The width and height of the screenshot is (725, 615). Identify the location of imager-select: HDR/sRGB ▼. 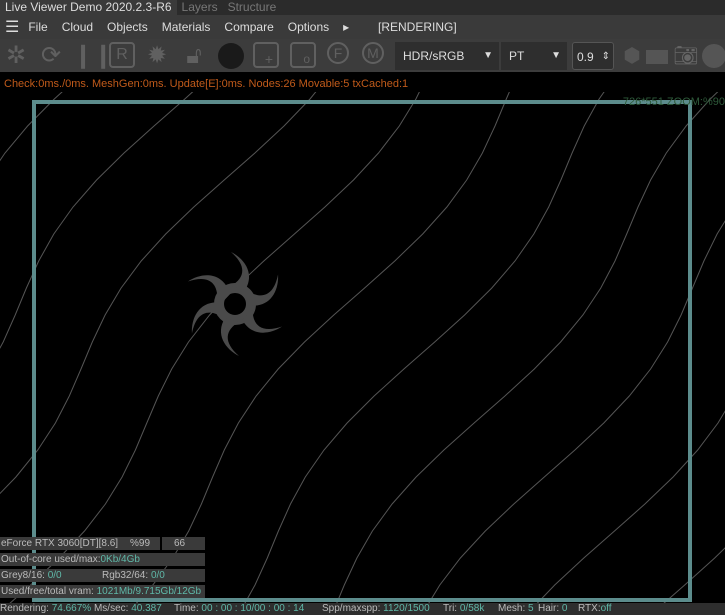
(447, 56).